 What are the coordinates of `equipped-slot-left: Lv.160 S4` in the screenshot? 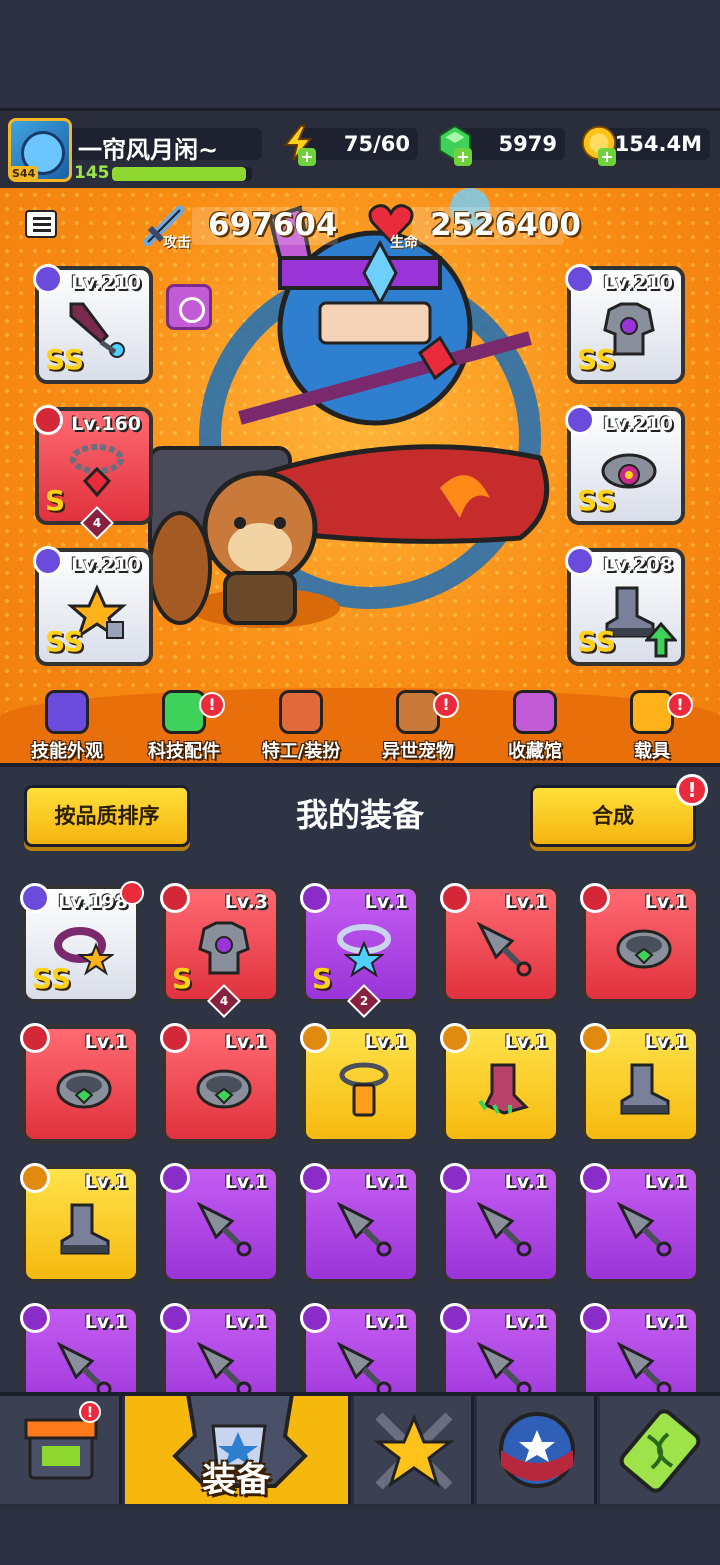 It's located at (93, 472).